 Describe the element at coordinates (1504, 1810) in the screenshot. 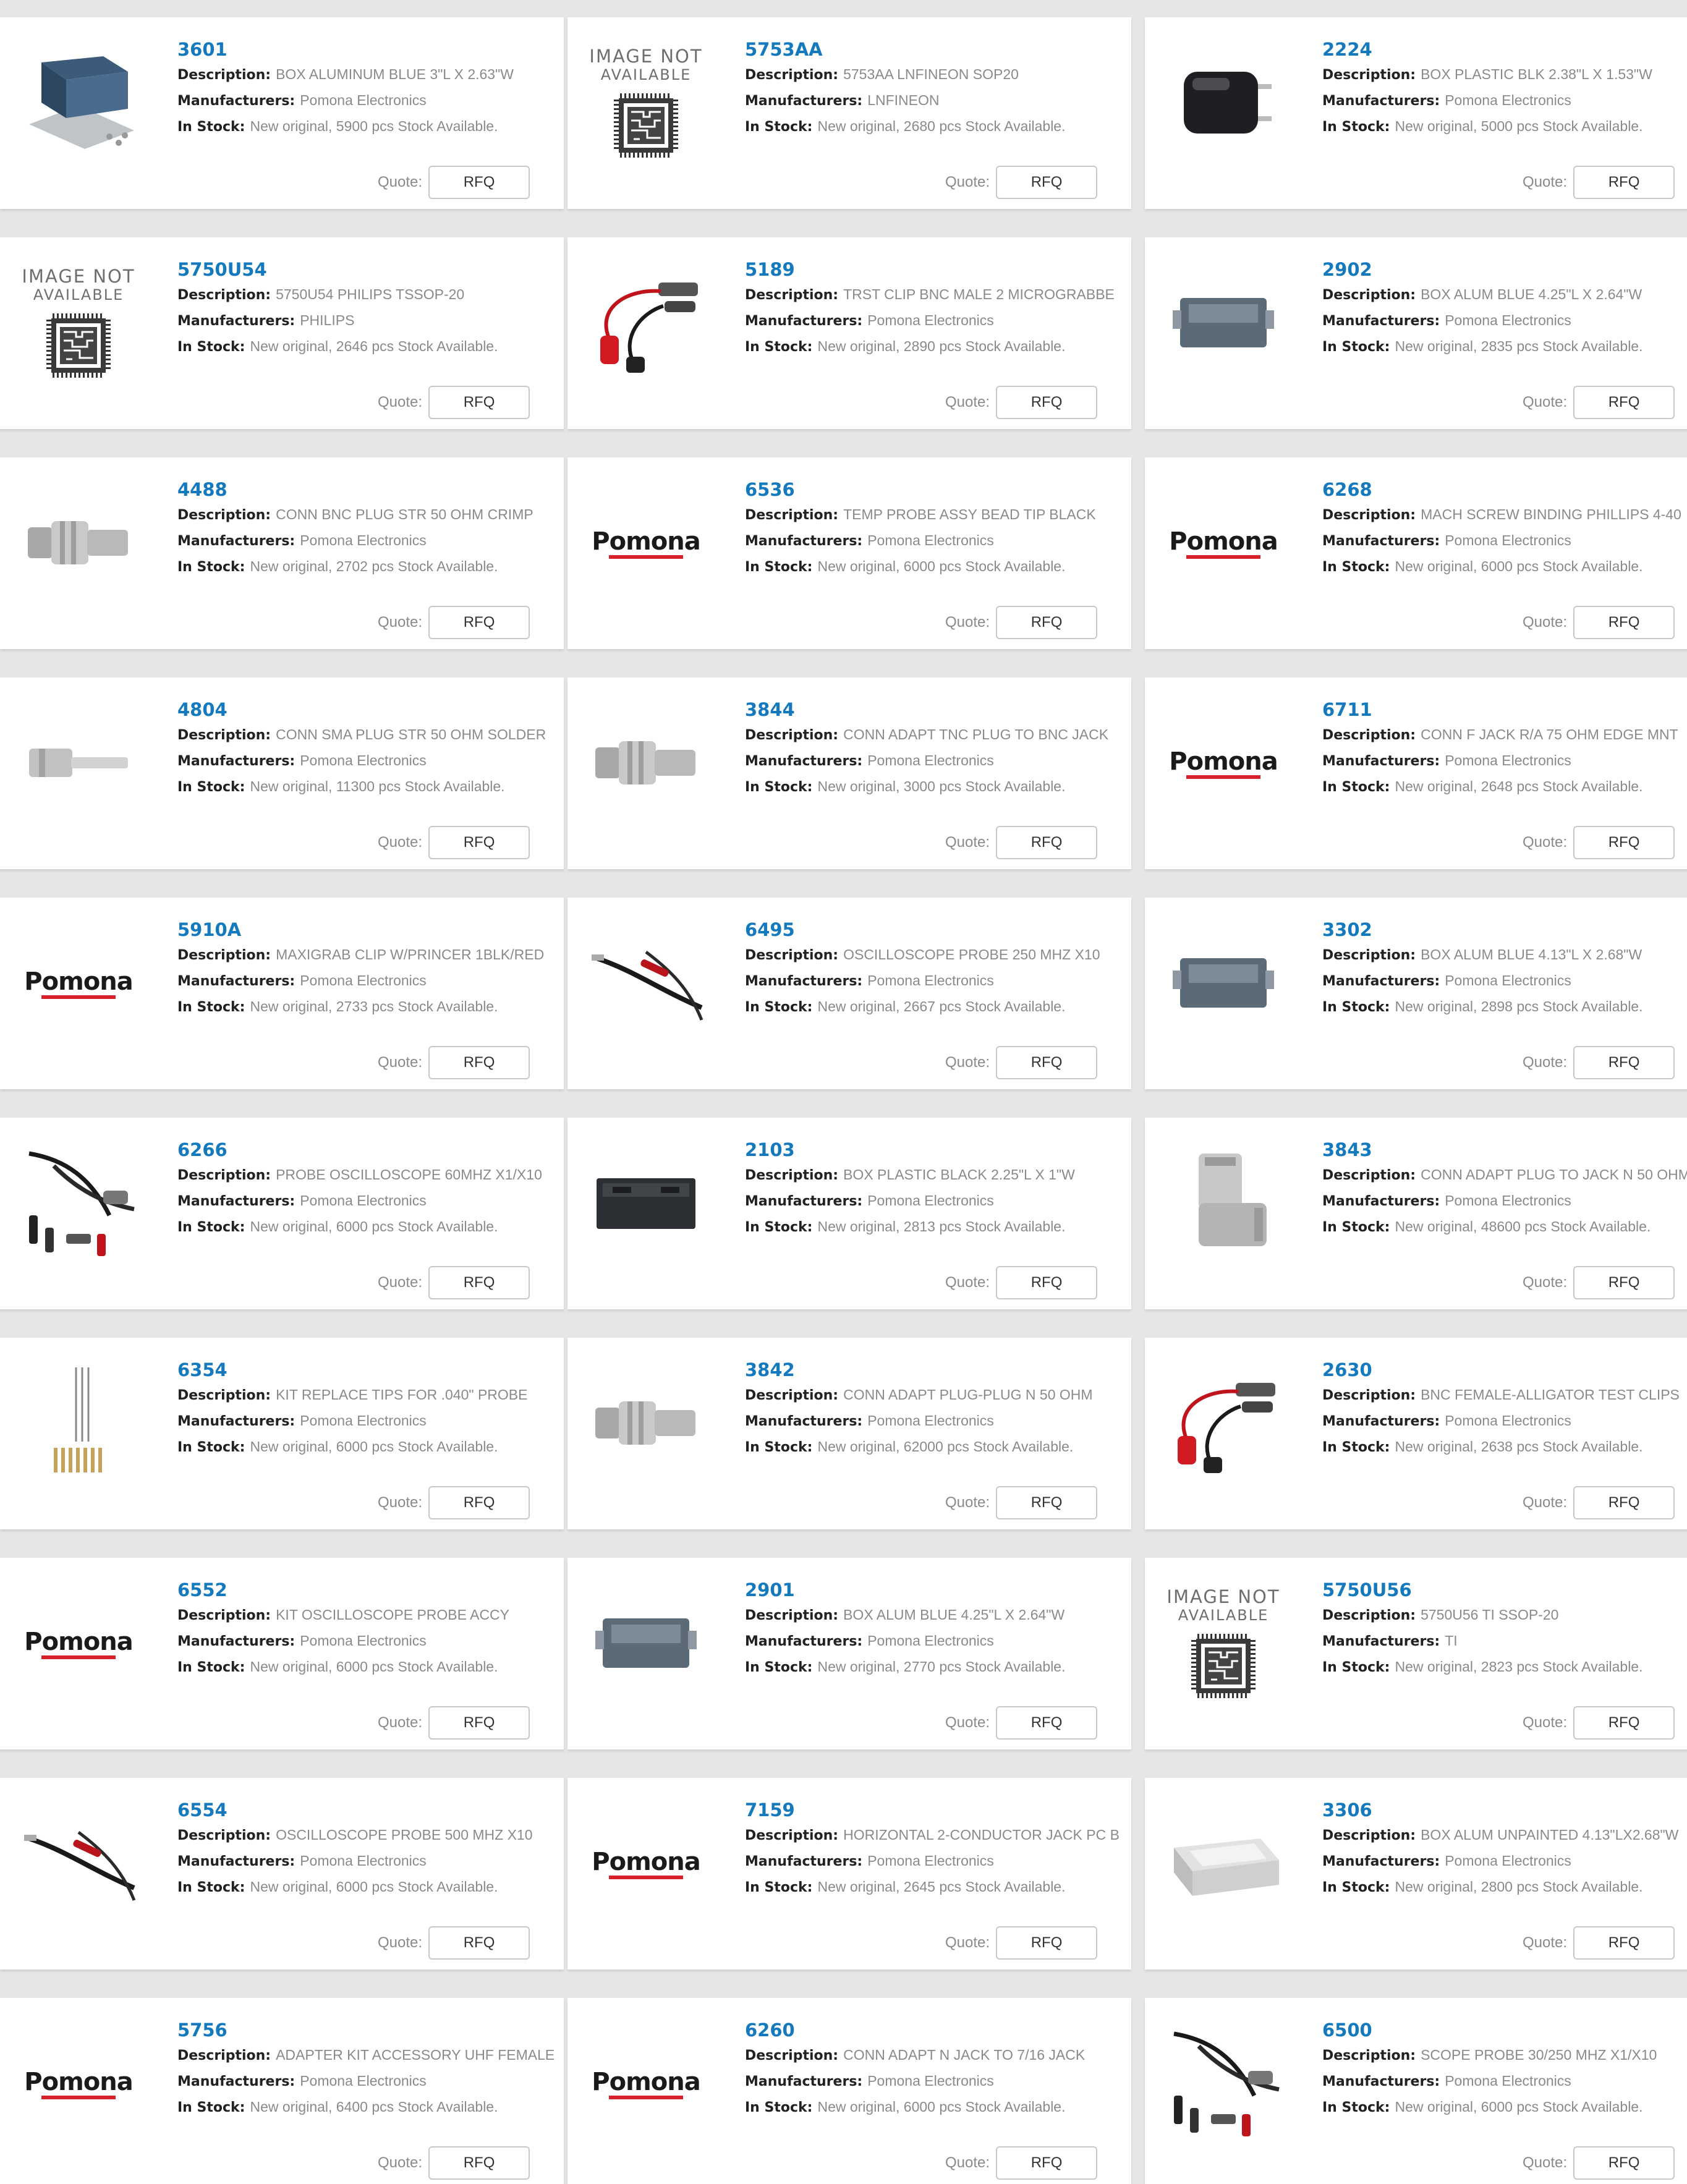

I see `part-number-link: 3306` at that location.